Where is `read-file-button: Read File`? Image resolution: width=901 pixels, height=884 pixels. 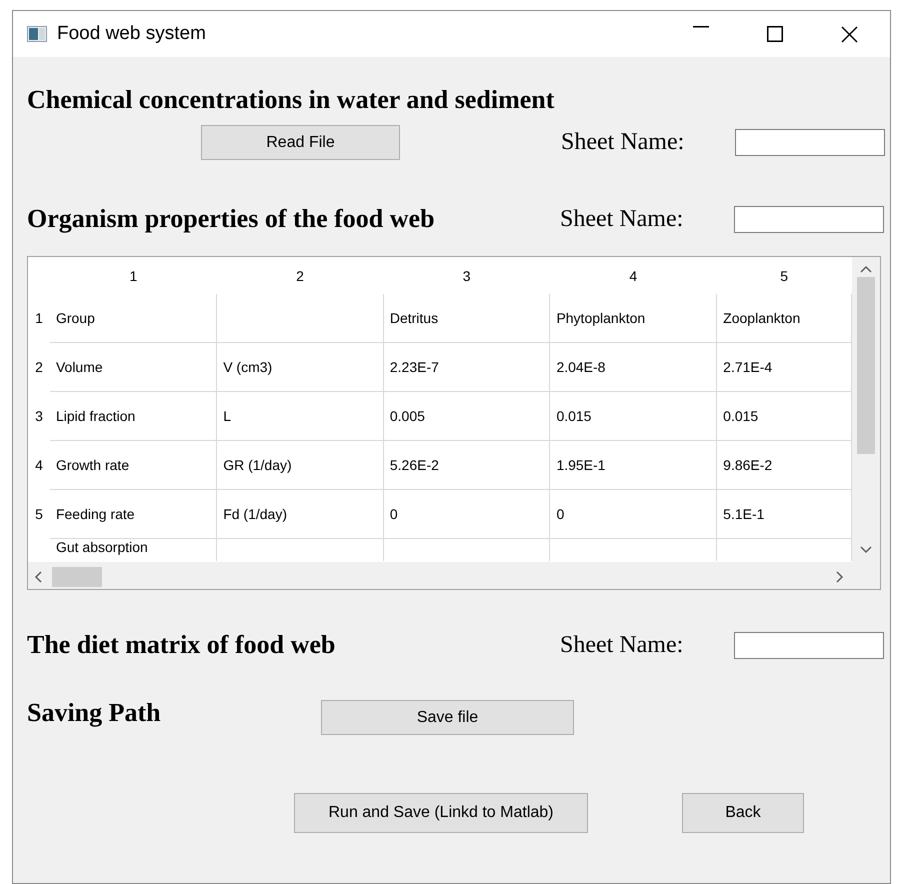 read-file-button: Read File is located at coordinates (300, 142).